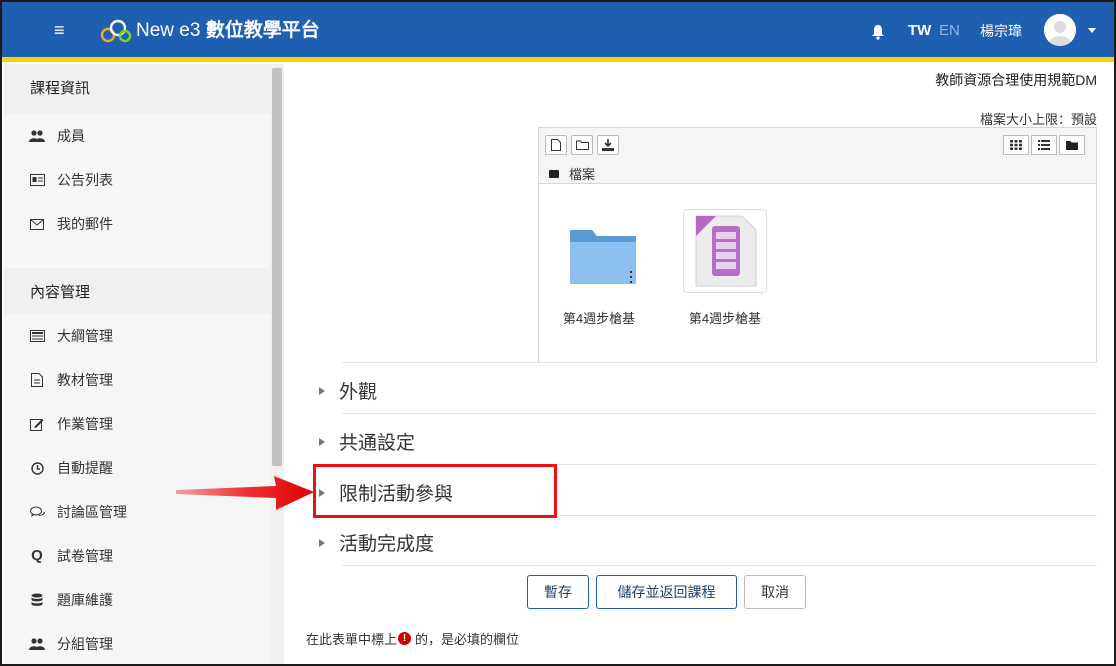 The width and height of the screenshot is (1116, 666). Describe the element at coordinates (37, 555) in the screenshot. I see `quiz-icon: Q` at that location.